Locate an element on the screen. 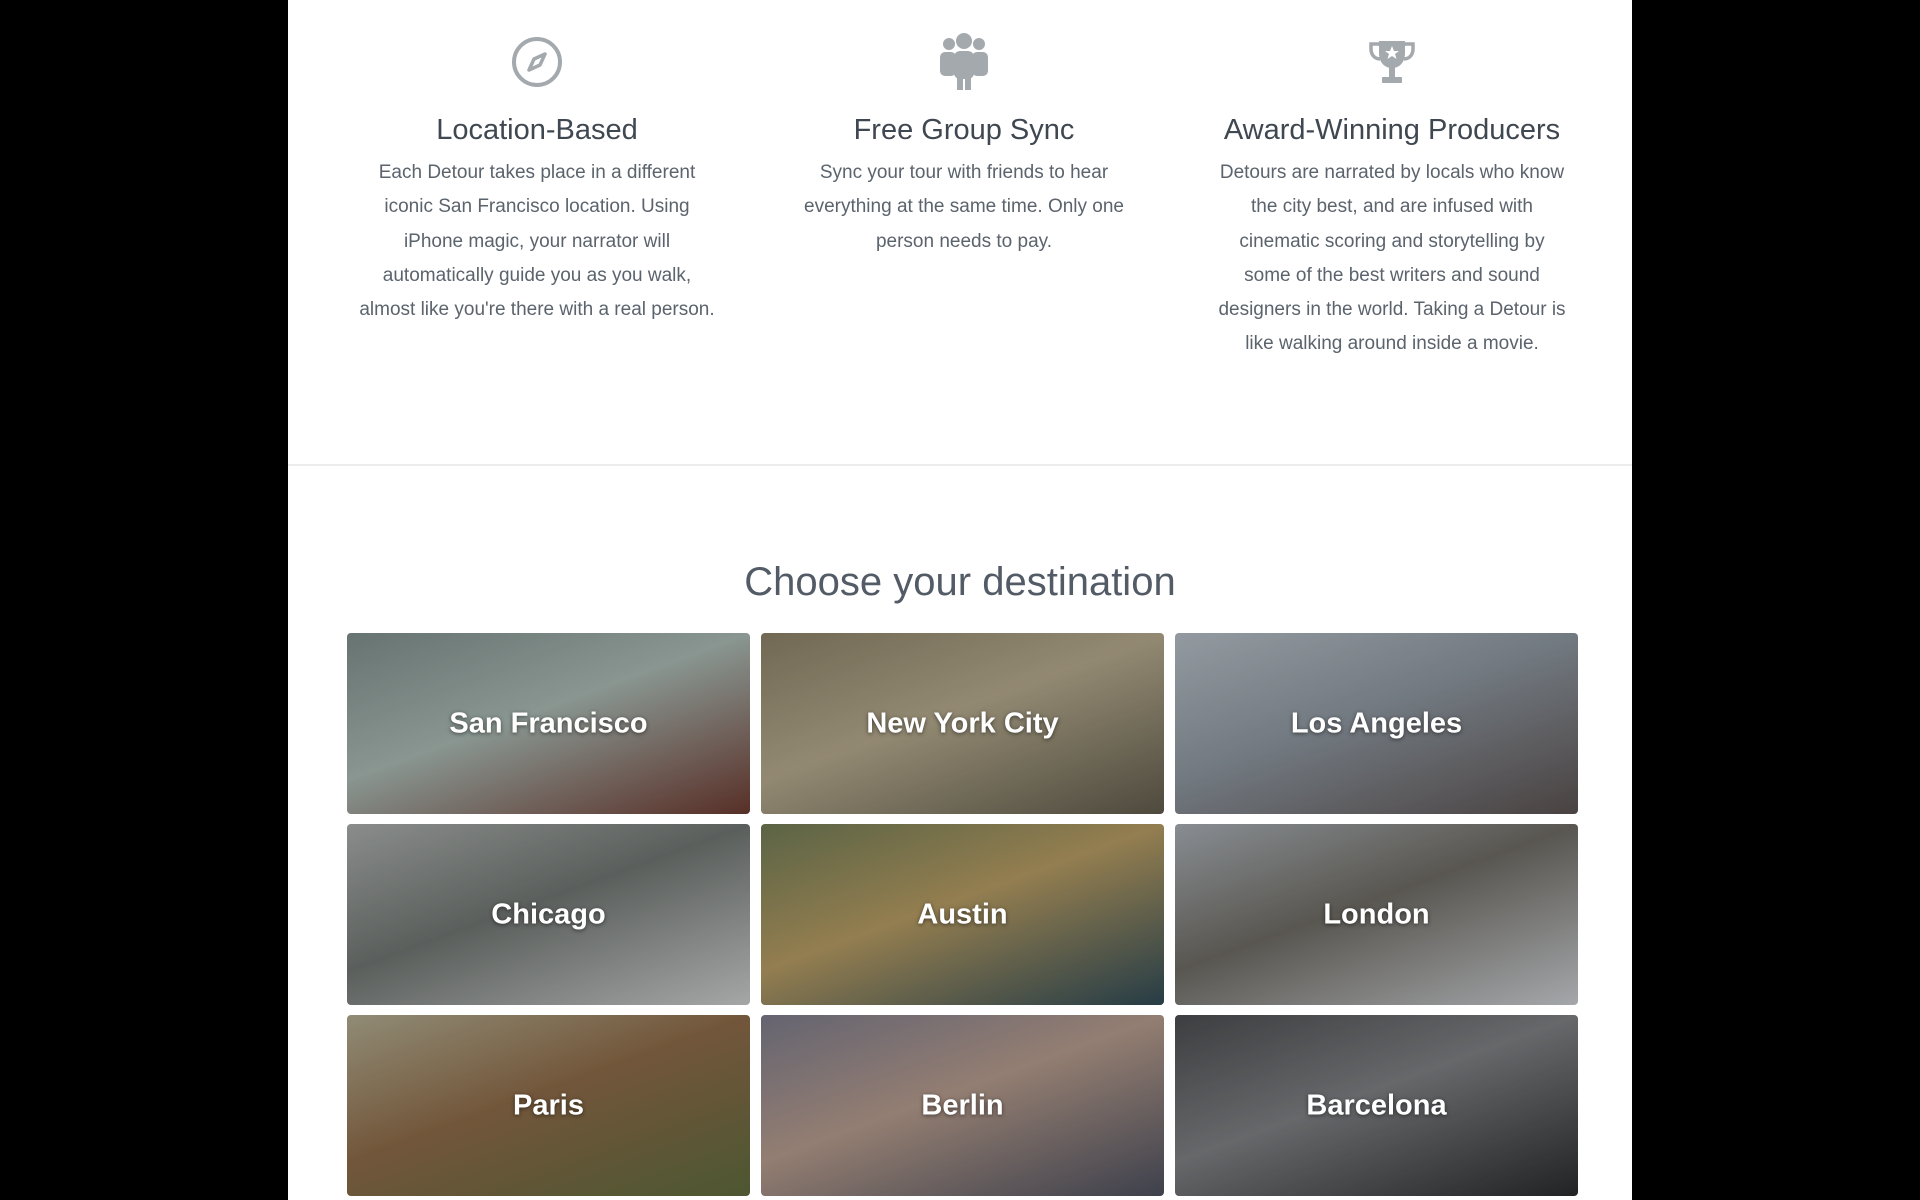 The height and width of the screenshot is (1200, 1920). feature-title: Award-Winning Producers is located at coordinates (1392, 130).